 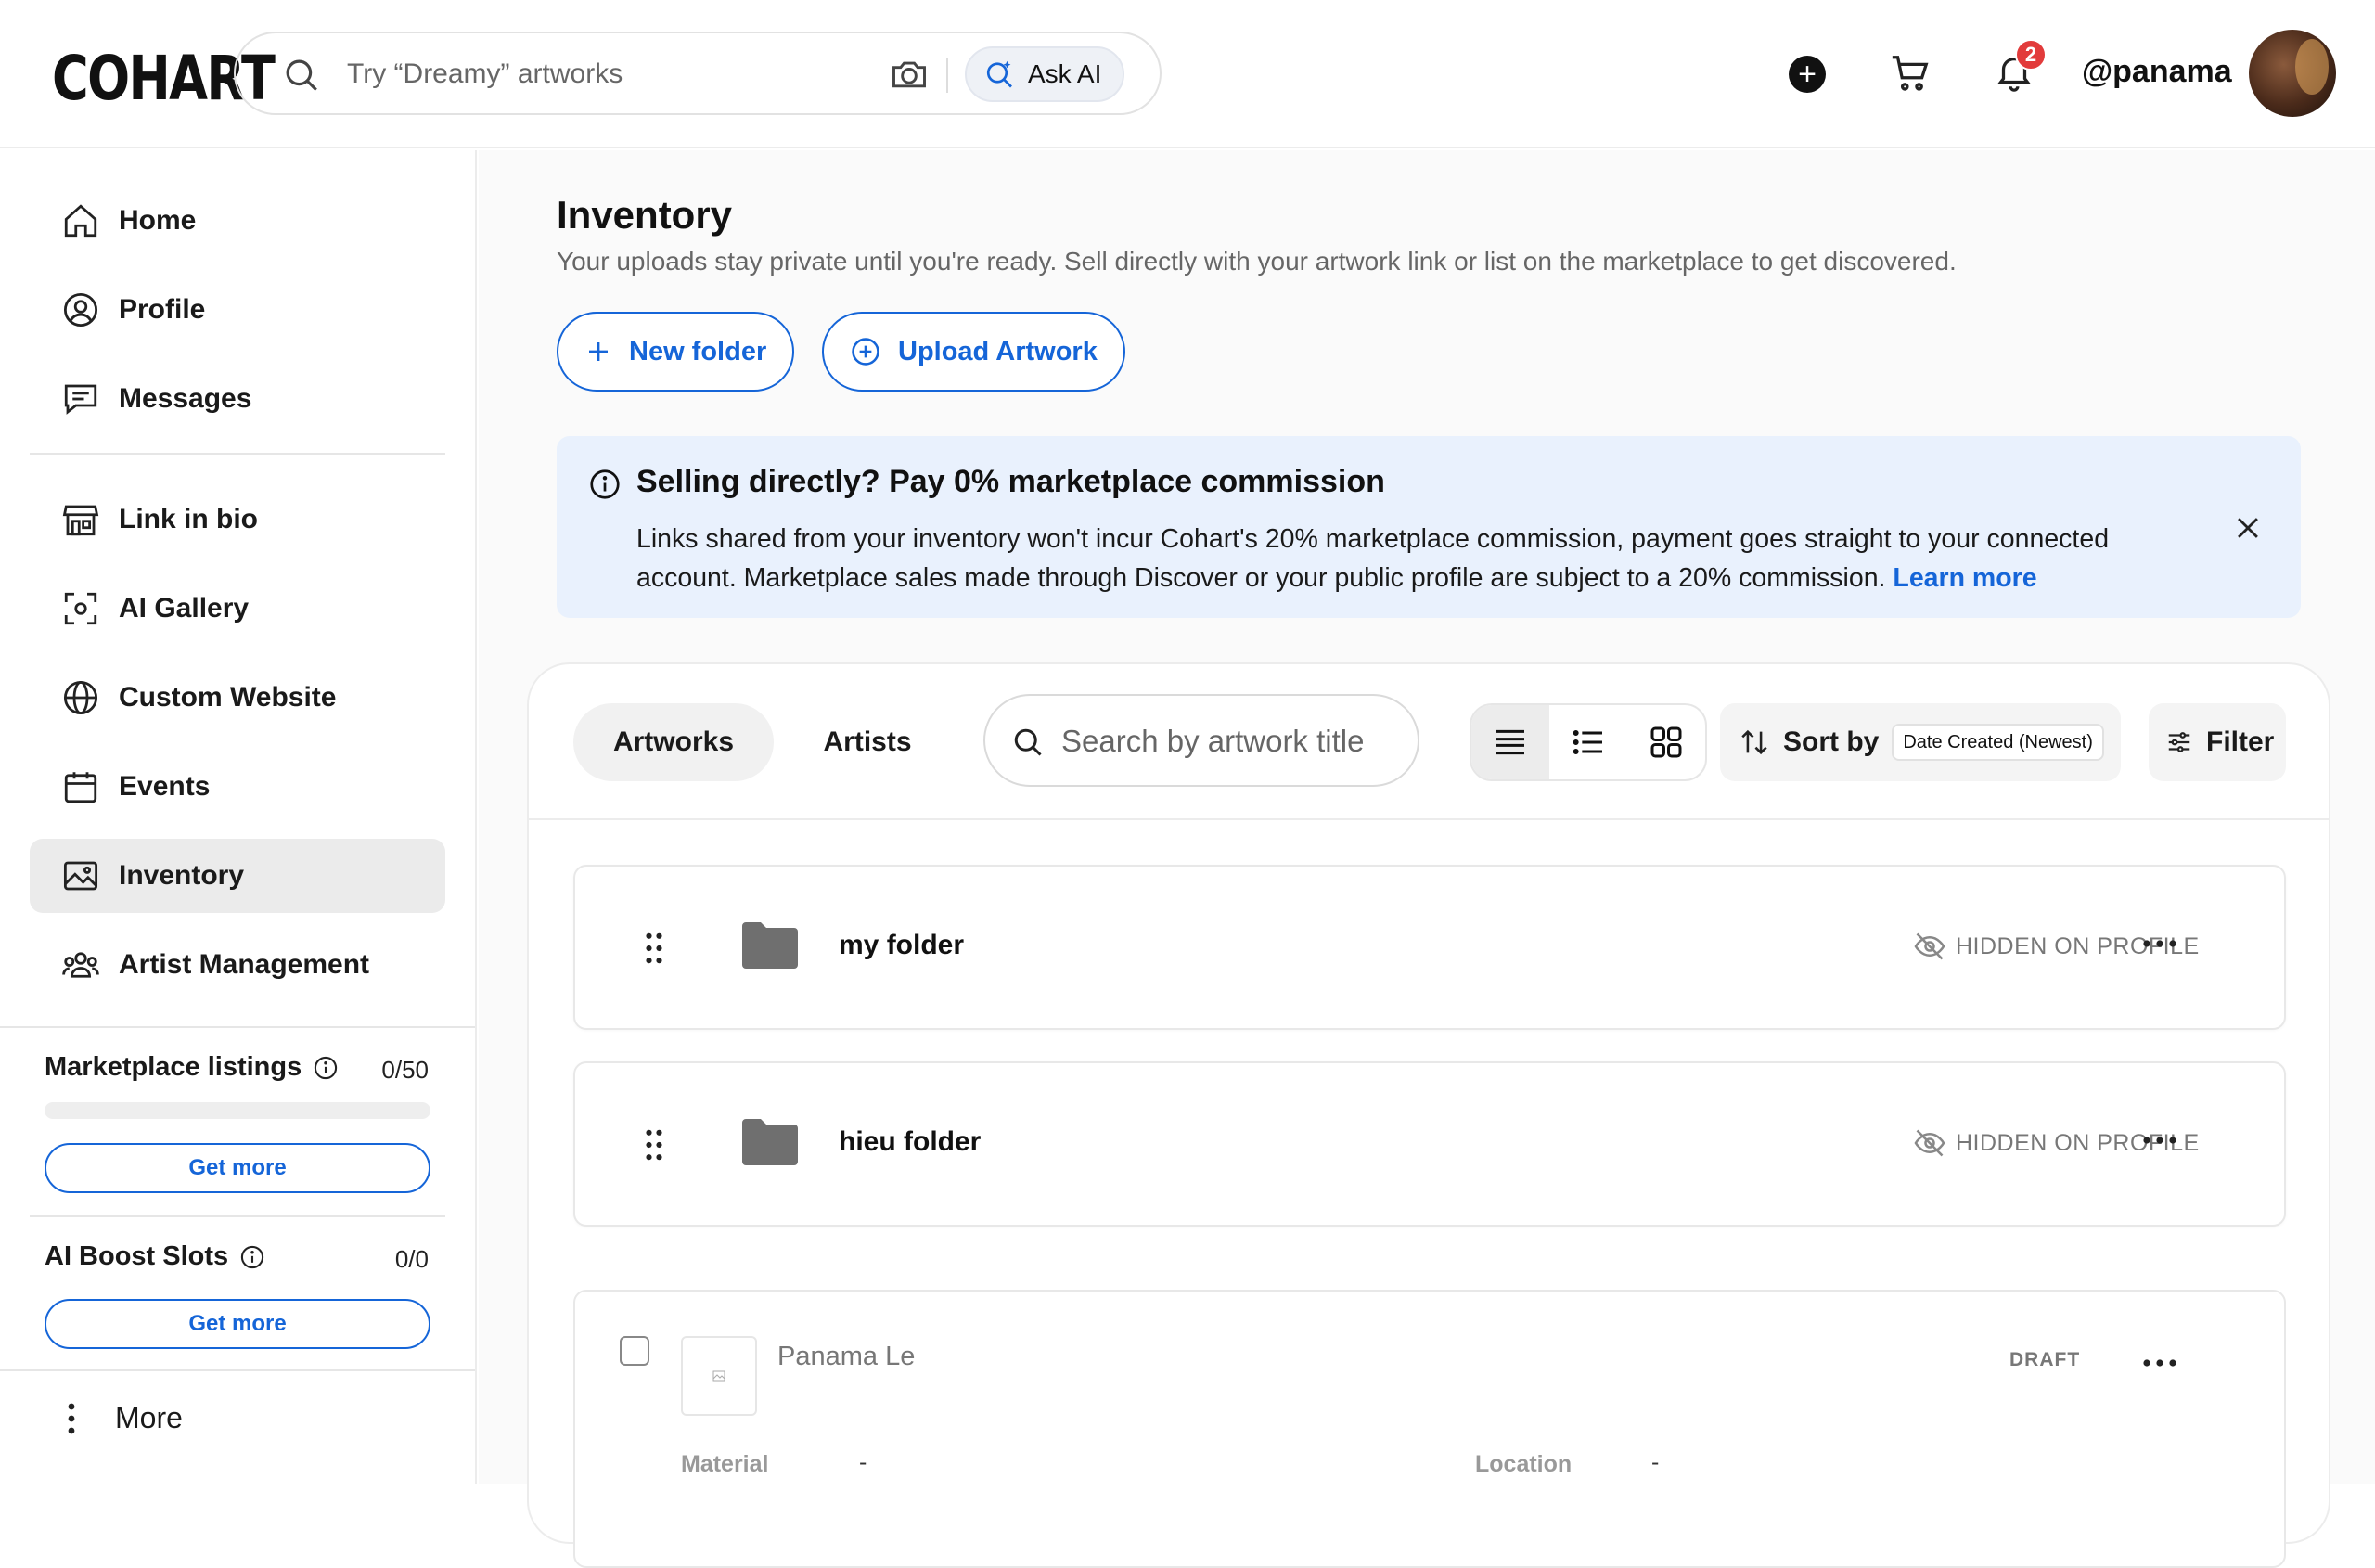 I want to click on global-search: Ask AI, so click(x=698, y=73).